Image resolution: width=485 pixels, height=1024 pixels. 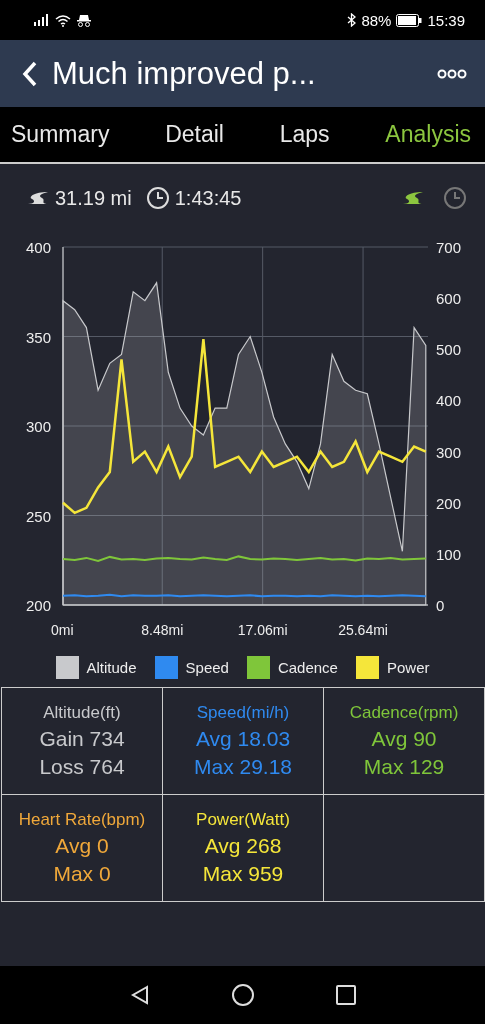 What do you see at coordinates (243, 846) in the screenshot?
I see `stat-value: Avg 268` at bounding box center [243, 846].